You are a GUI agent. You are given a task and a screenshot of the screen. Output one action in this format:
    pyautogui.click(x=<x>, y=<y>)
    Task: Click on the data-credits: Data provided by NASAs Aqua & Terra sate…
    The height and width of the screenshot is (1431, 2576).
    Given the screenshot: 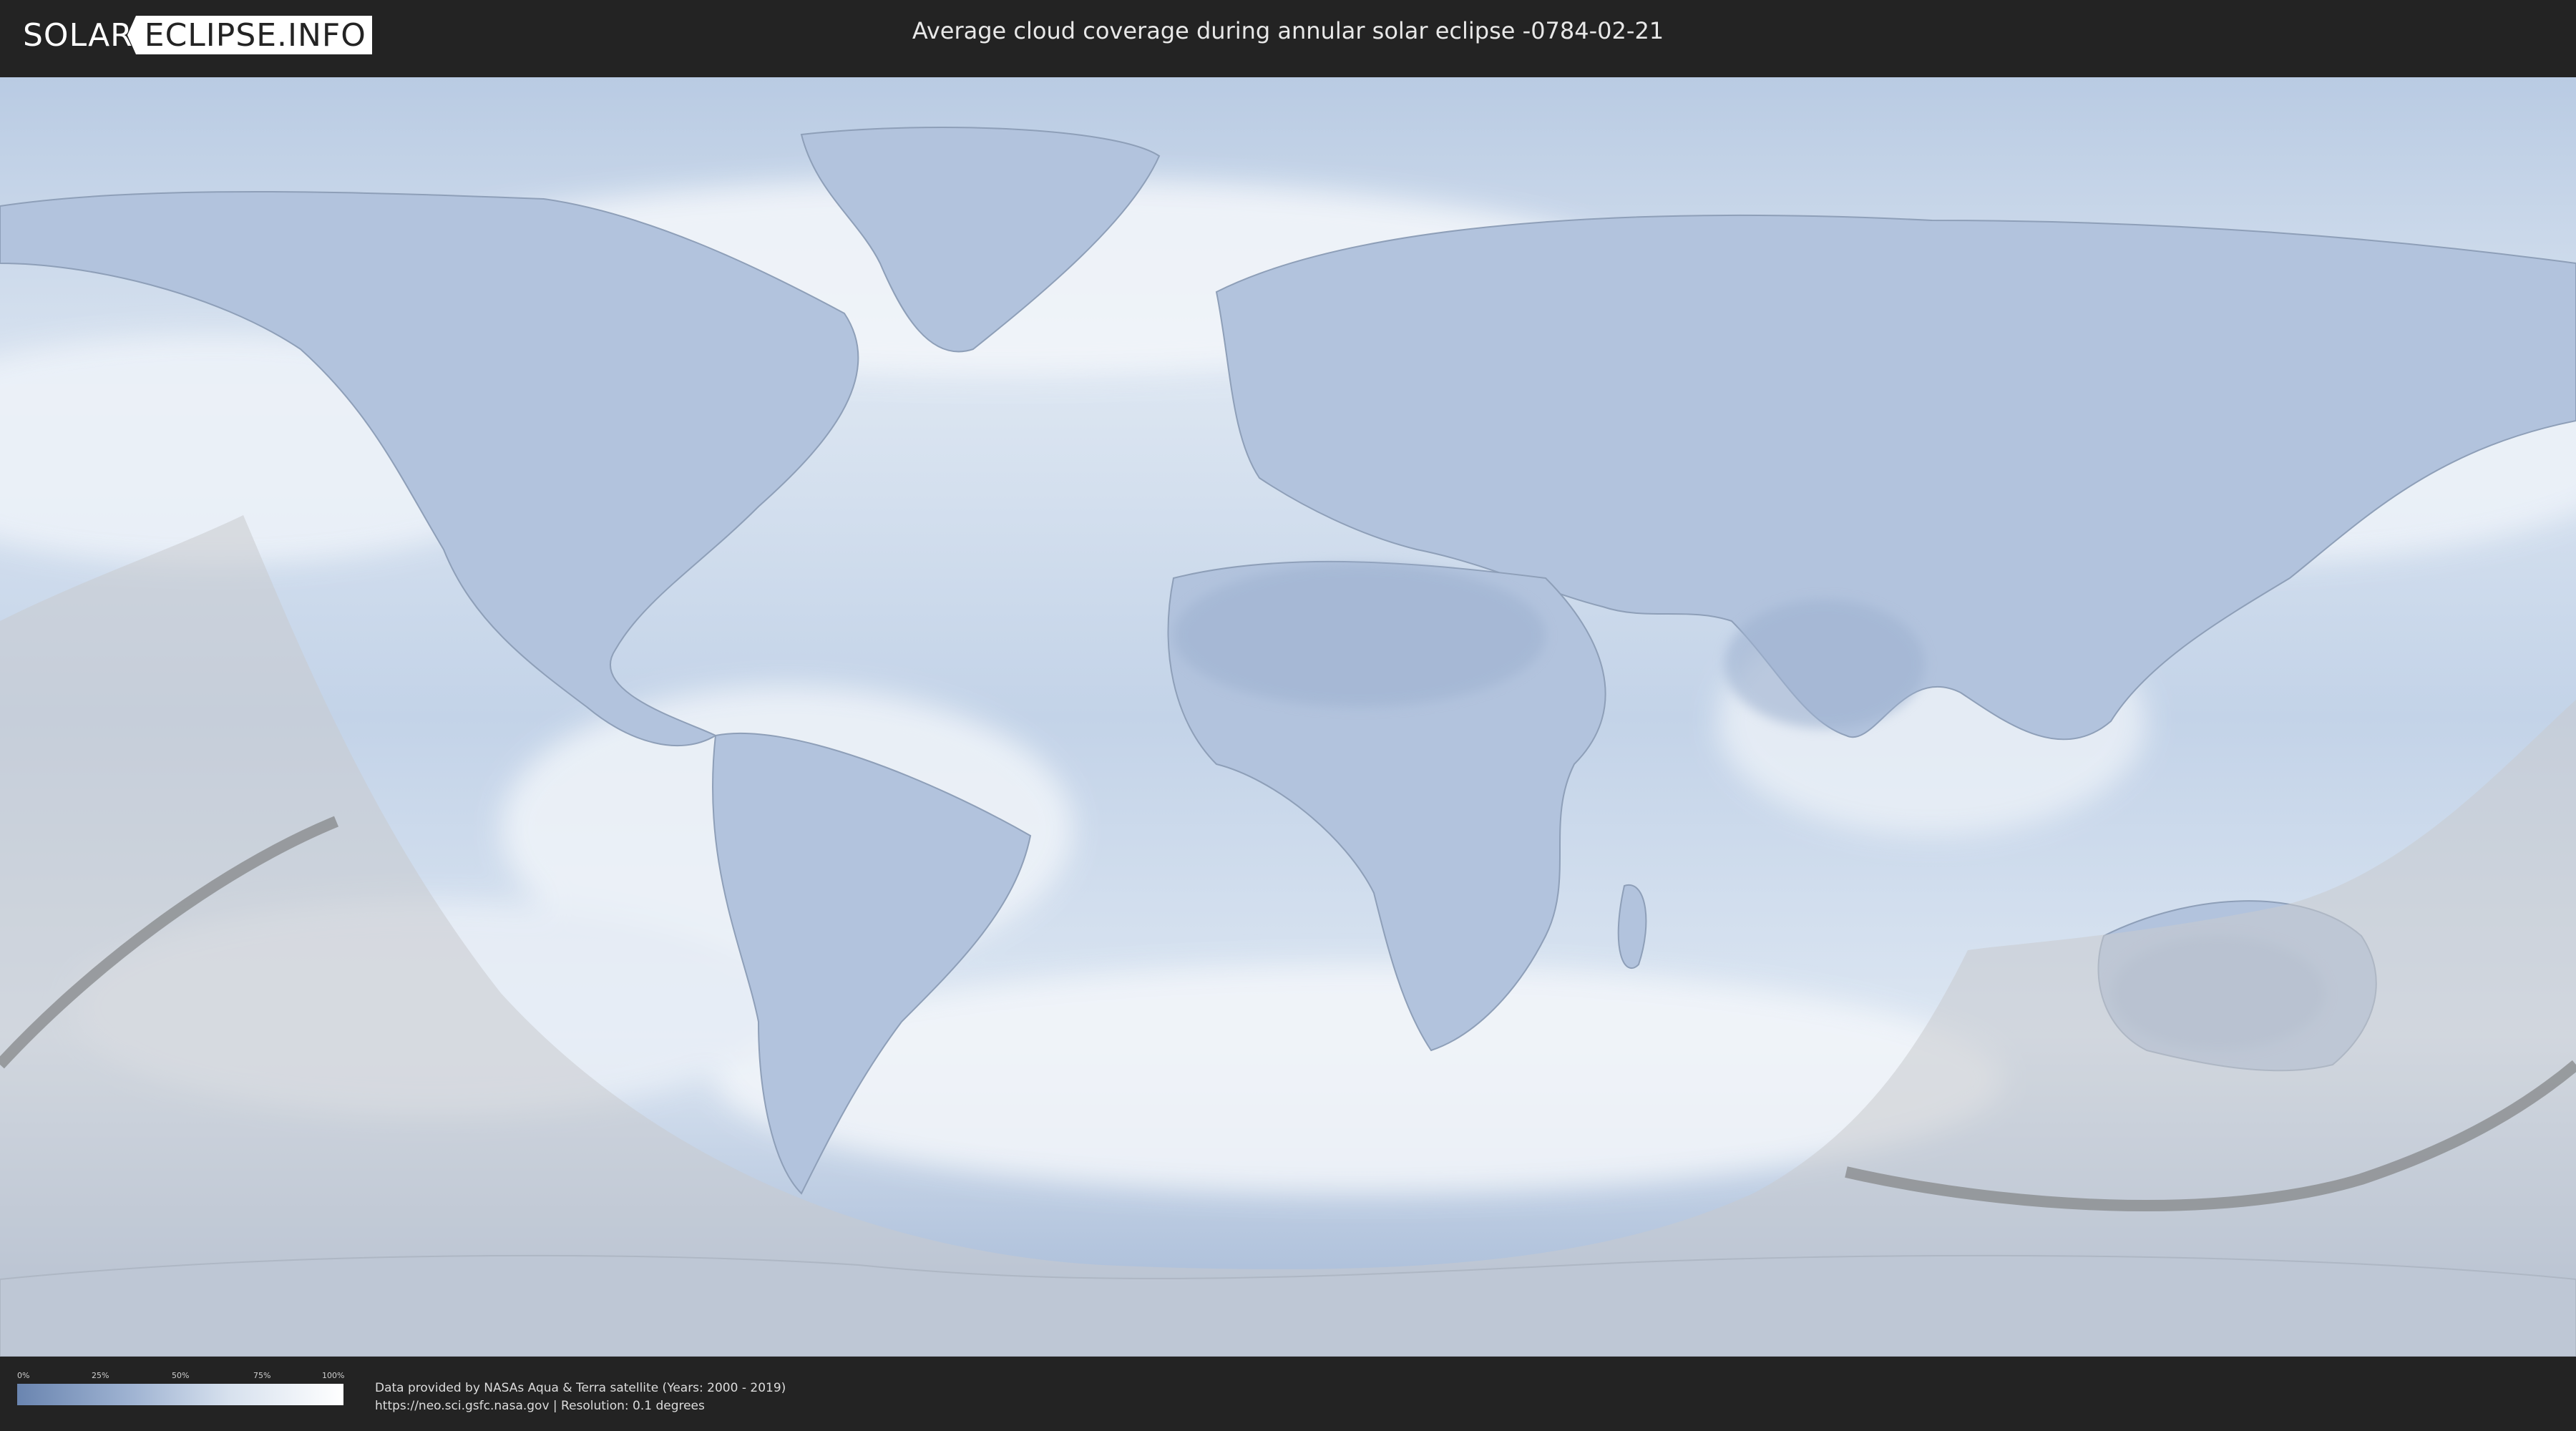 What is the action you would take?
    pyautogui.click(x=580, y=1397)
    